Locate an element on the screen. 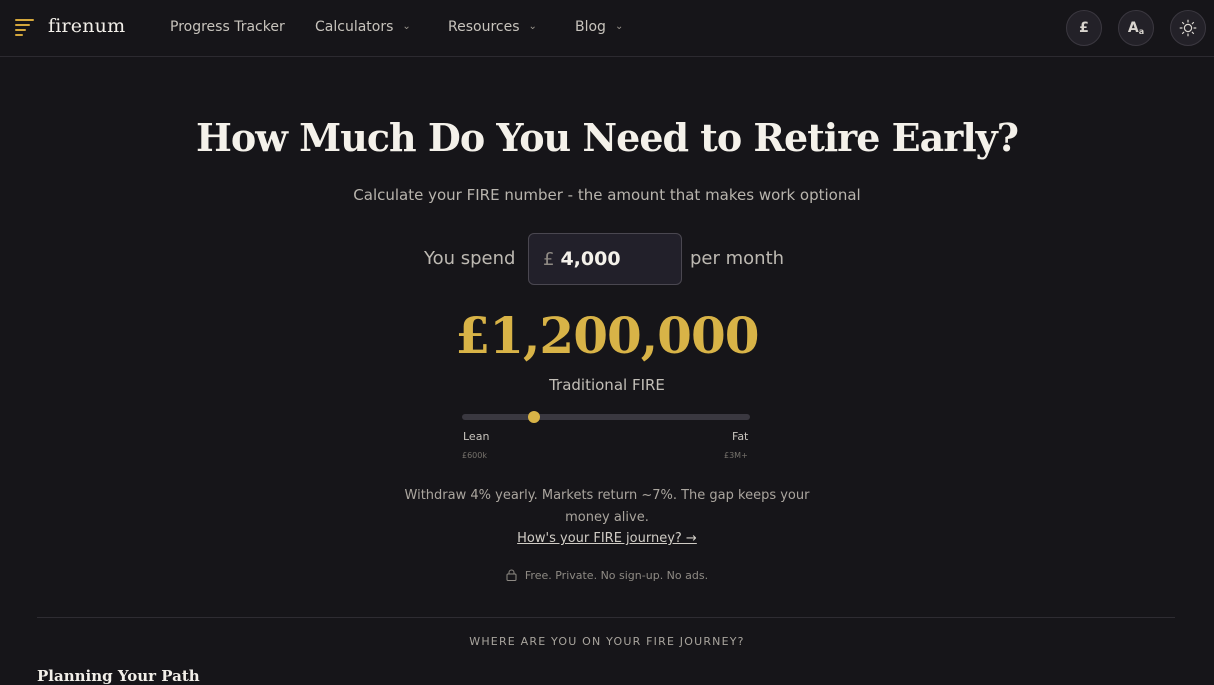 The height and width of the screenshot is (685, 1214). slider-max-value: £3M+ is located at coordinates (736, 455).